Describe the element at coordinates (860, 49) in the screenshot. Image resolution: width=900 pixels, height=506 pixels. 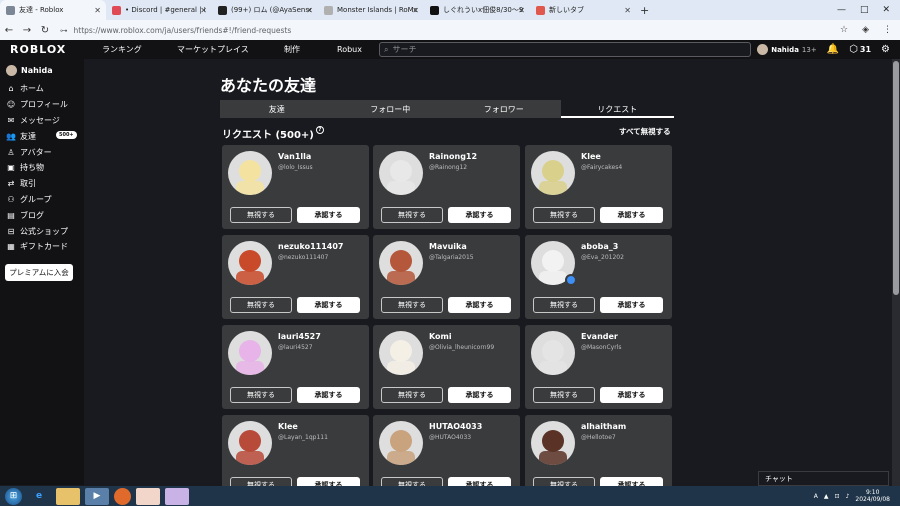
I see `robux-button: ⬡ 31` at that location.